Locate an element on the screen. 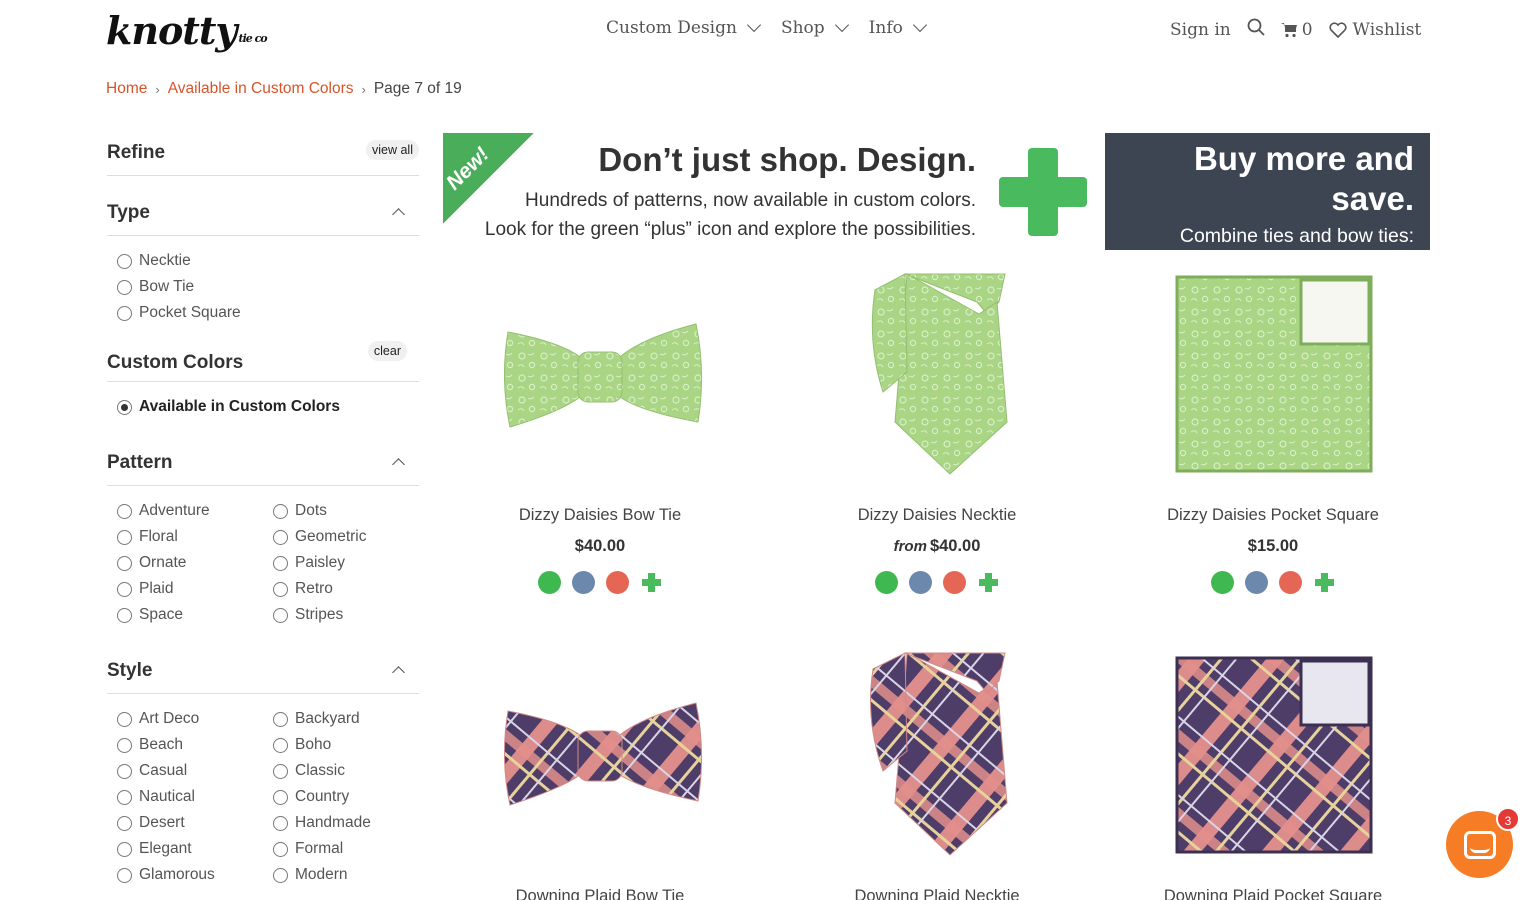 The image size is (1537, 900). type-option: Bow Tie is located at coordinates (268, 287).